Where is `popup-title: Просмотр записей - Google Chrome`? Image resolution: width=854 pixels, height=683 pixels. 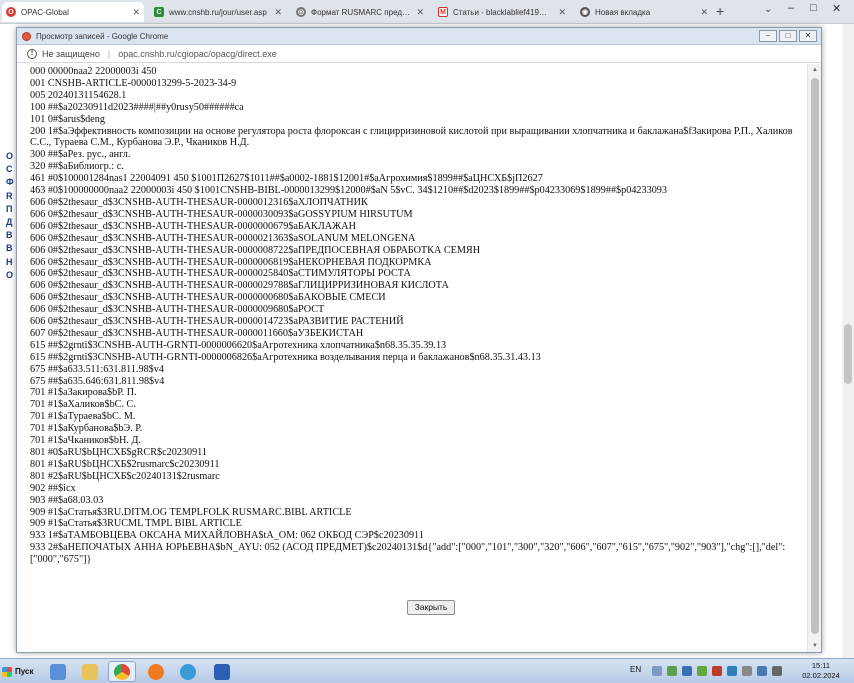
popup-title: Просмотр записей - Google Chrome is located at coordinates (102, 36).